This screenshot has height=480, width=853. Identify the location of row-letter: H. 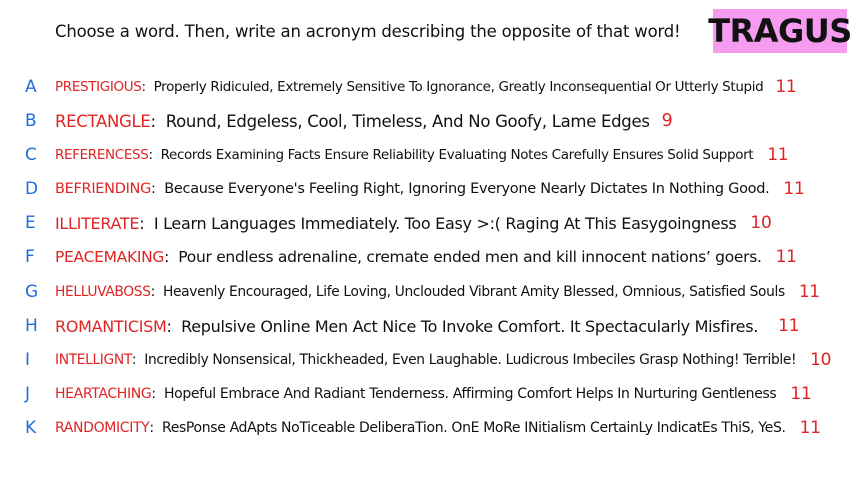
(31, 326).